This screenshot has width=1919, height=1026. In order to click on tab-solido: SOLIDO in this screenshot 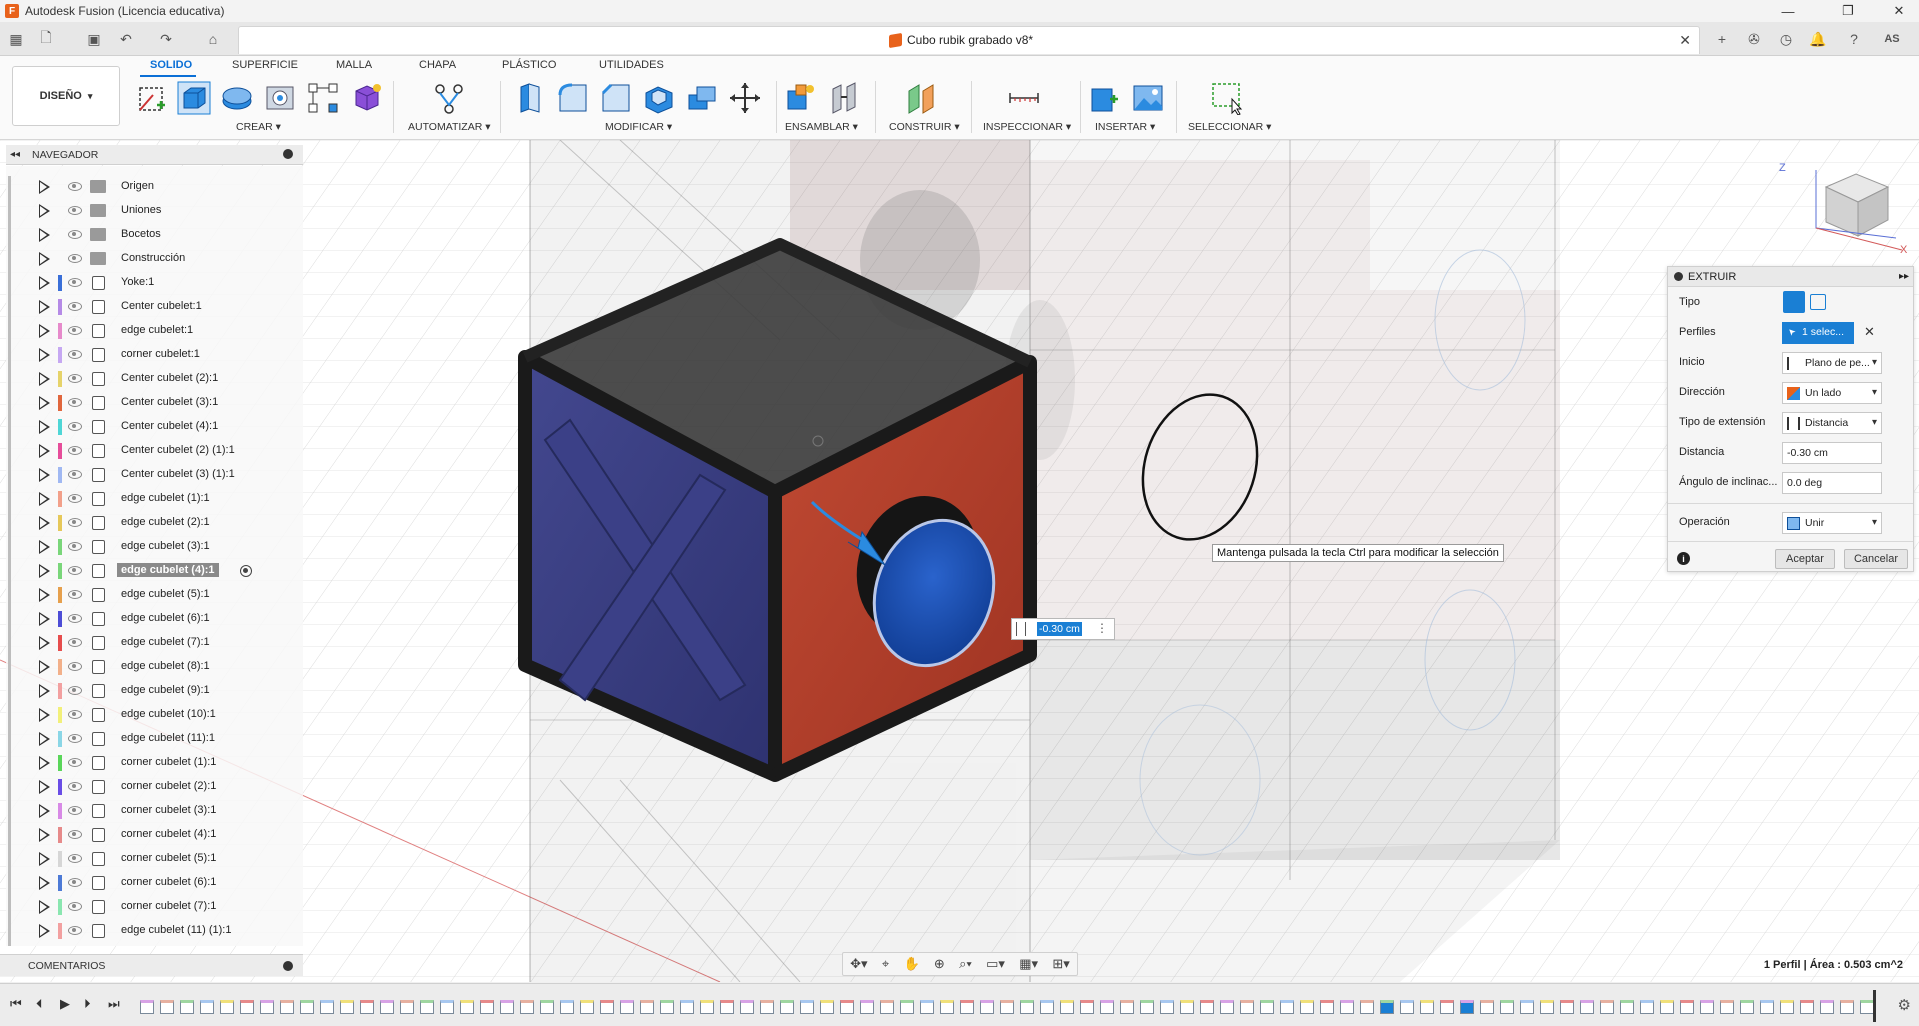, I will do `click(171, 65)`.